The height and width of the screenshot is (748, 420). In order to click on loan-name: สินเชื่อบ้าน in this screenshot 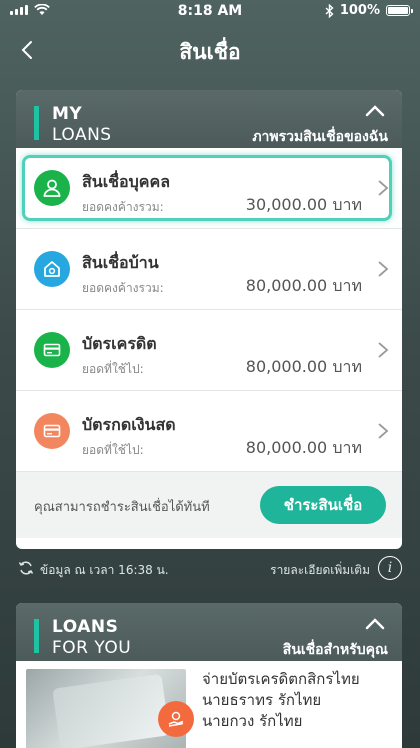, I will do `click(120, 262)`.